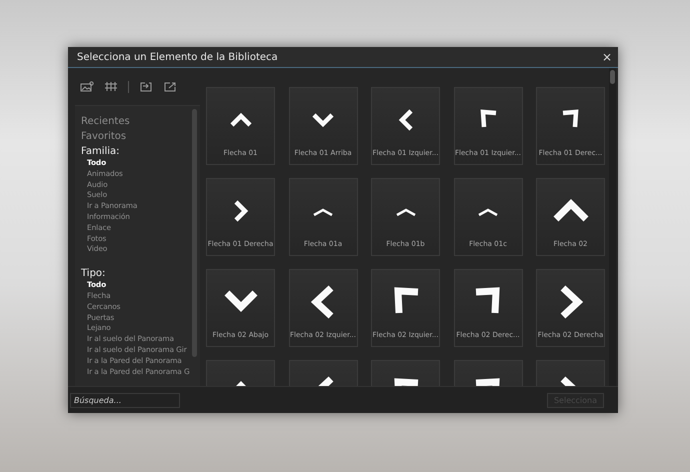  Describe the element at coordinates (140, 136) in the screenshot. I see `sidebar-link: Favoritos` at that location.